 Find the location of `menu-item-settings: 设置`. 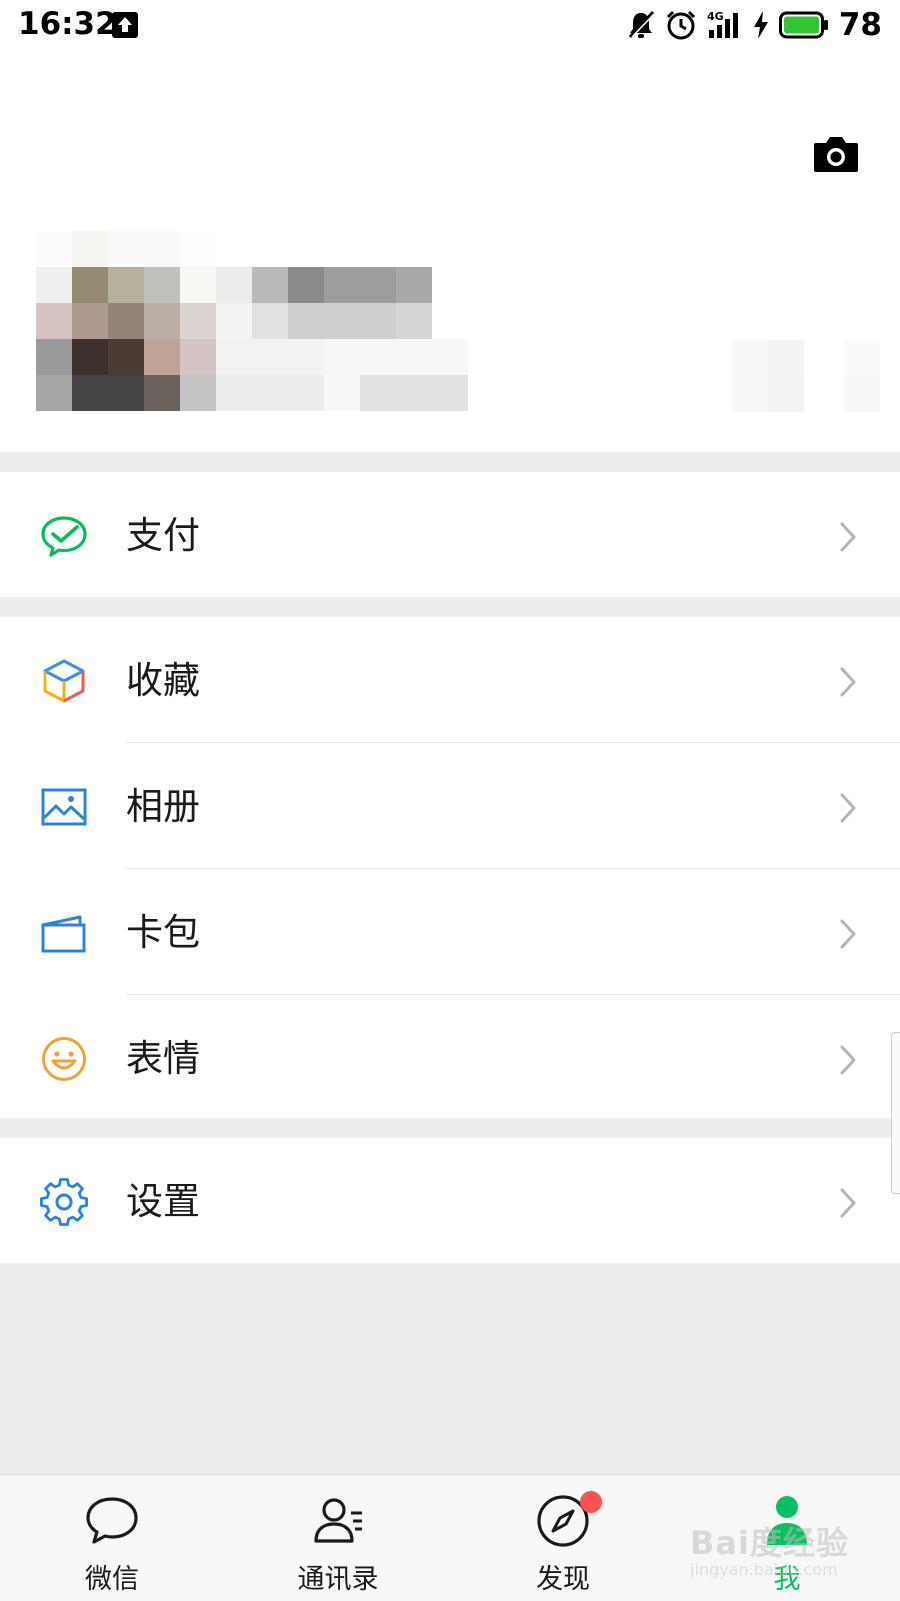

menu-item-settings: 设置 is located at coordinates (450, 1200).